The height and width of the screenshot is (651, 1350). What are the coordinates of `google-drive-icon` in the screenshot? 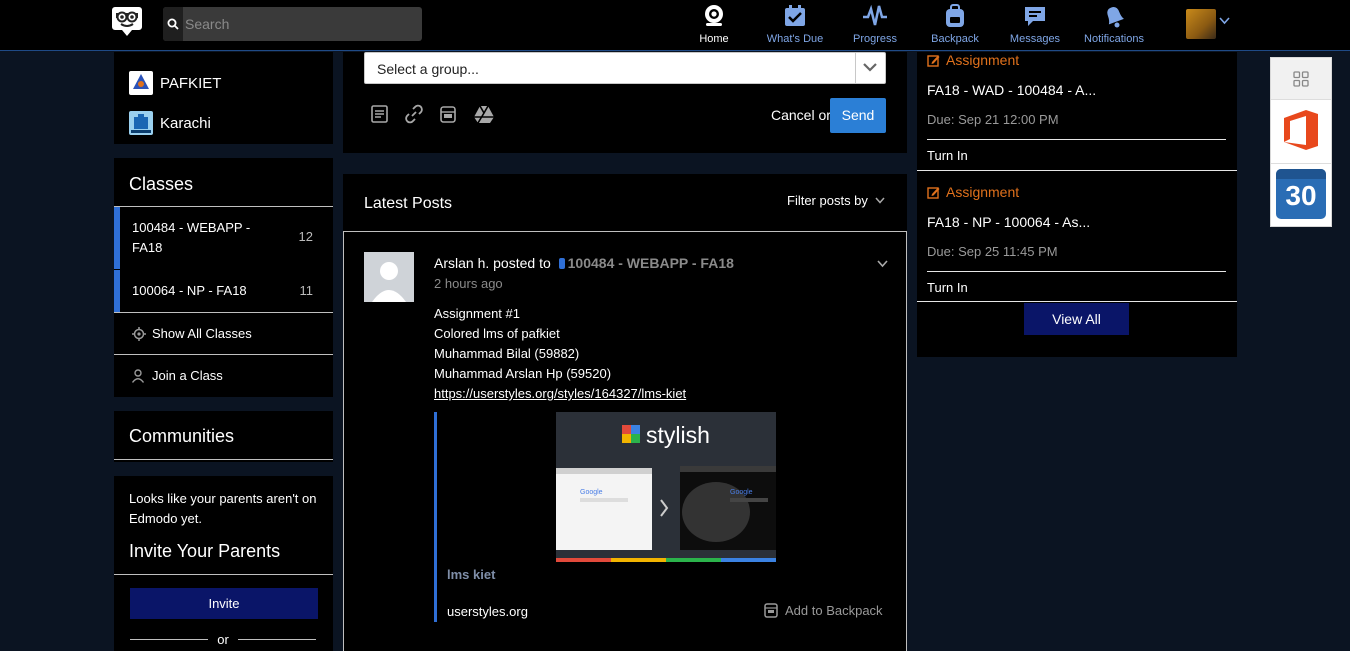 It's located at (484, 114).